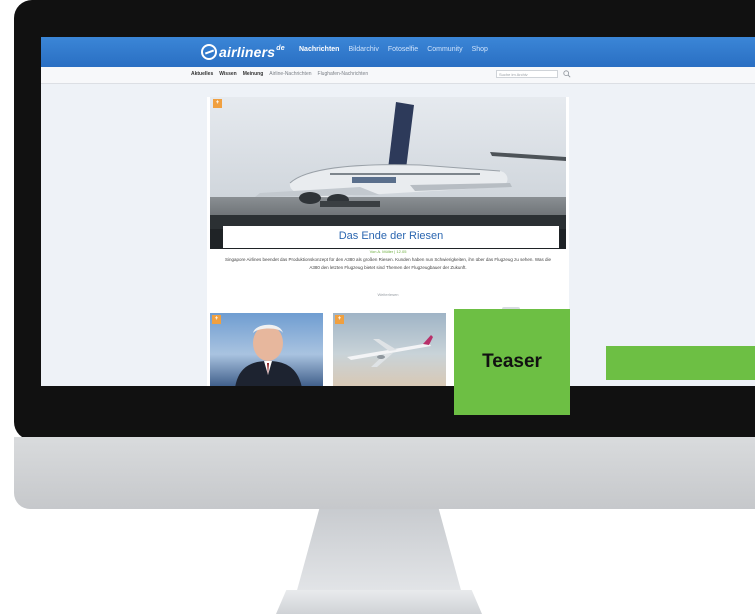 The width and height of the screenshot is (755, 615). Describe the element at coordinates (379, 602) in the screenshot. I see `monitor-stand-base` at that location.